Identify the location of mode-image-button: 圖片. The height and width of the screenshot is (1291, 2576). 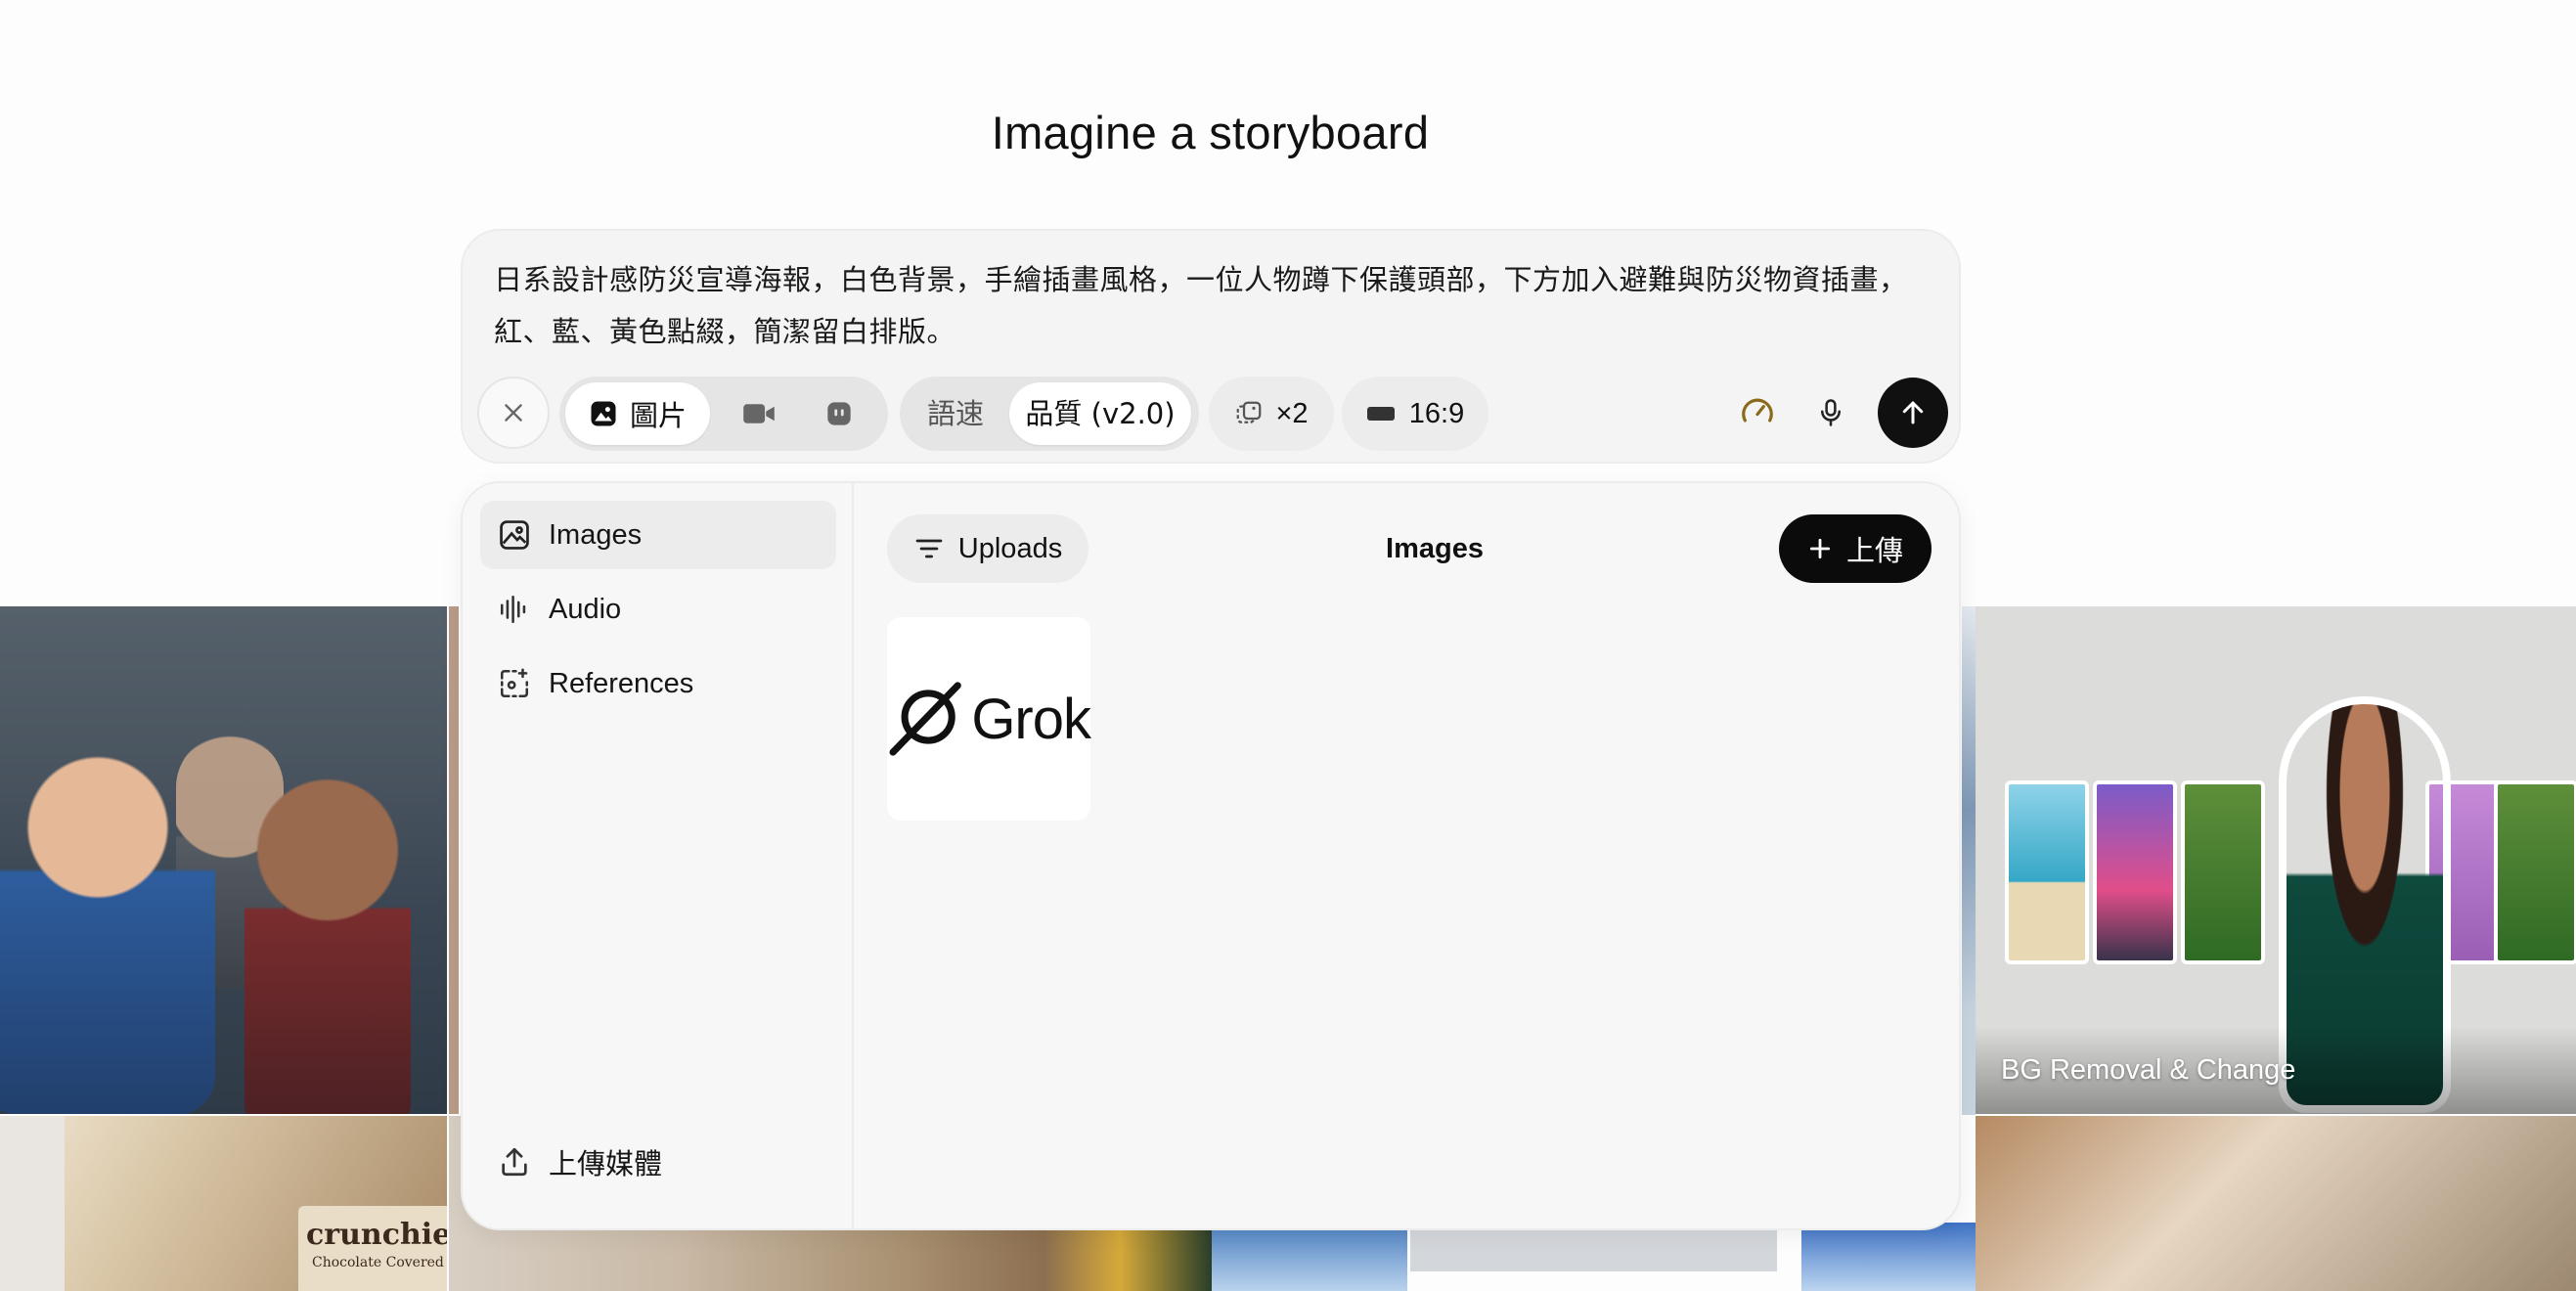
(638, 413).